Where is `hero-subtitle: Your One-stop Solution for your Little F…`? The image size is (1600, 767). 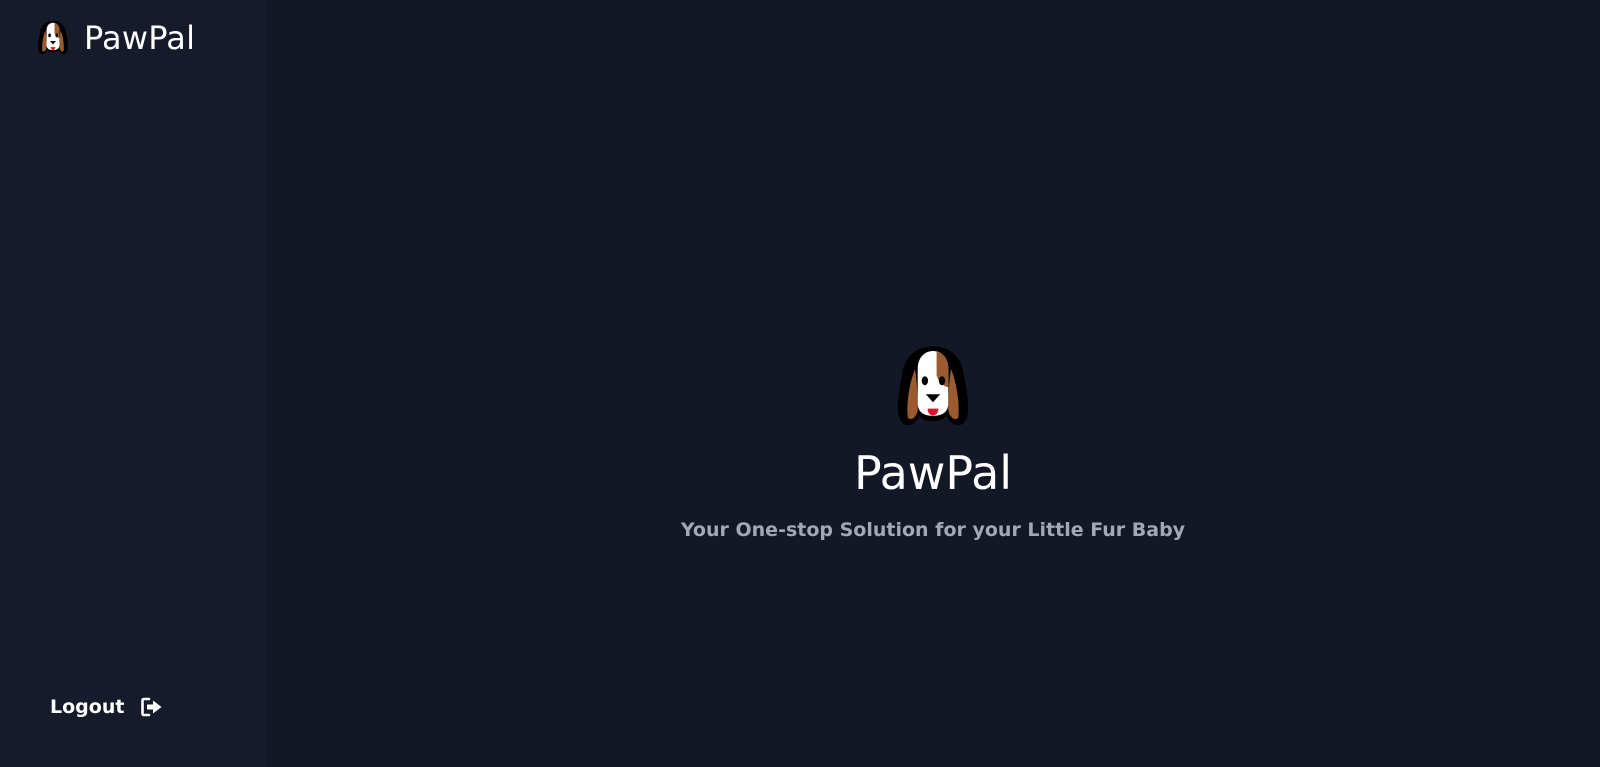
hero-subtitle: Your One-stop Solution for your Little F… is located at coordinates (933, 529).